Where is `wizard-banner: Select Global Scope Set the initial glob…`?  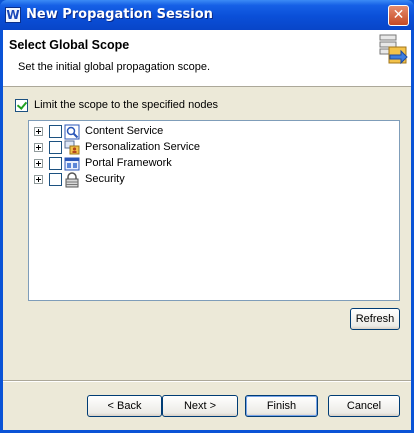 wizard-banner: Select Global Scope Set the initial glob… is located at coordinates (207, 58).